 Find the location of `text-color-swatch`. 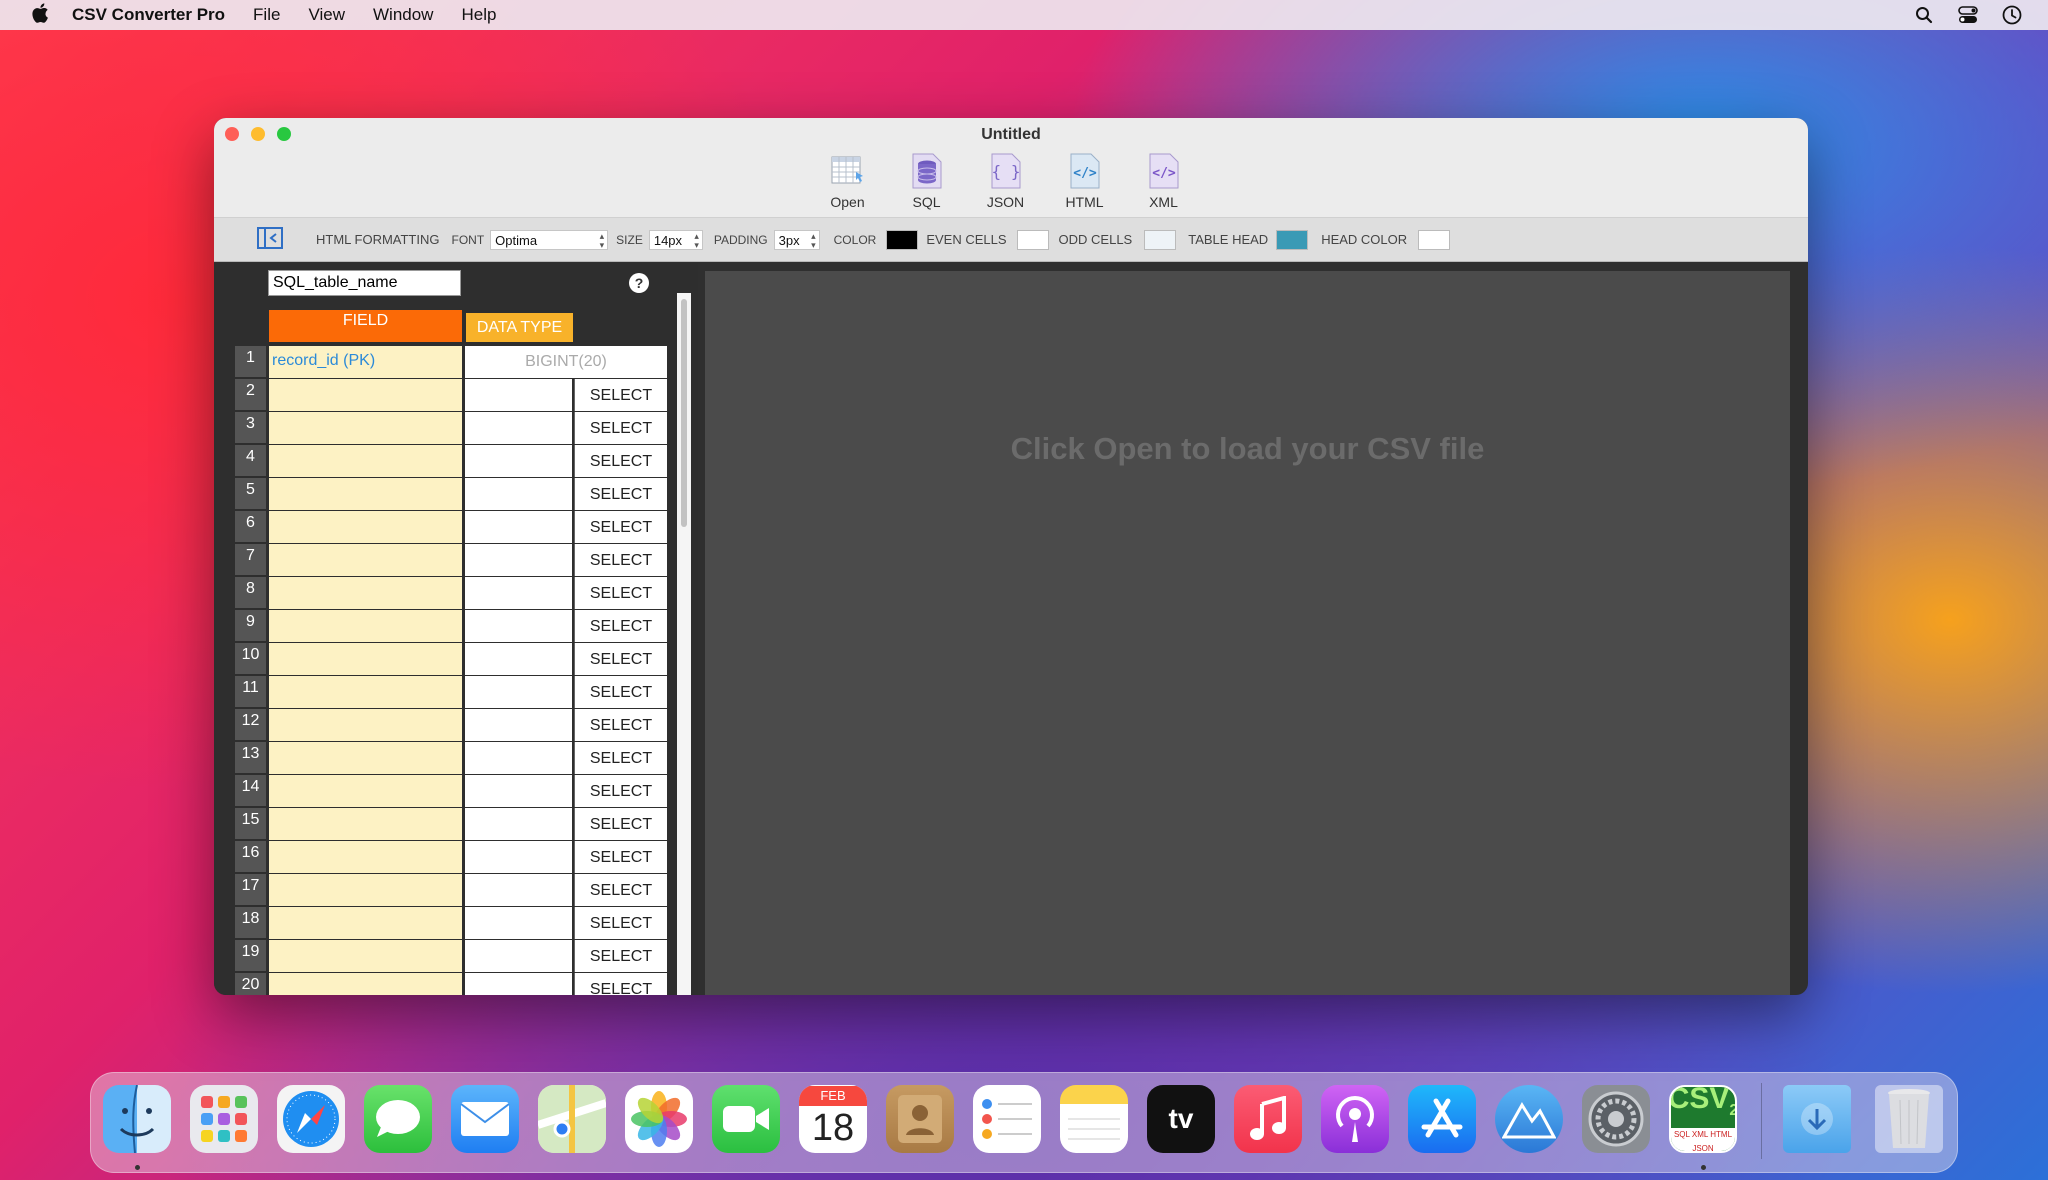

text-color-swatch is located at coordinates (902, 239).